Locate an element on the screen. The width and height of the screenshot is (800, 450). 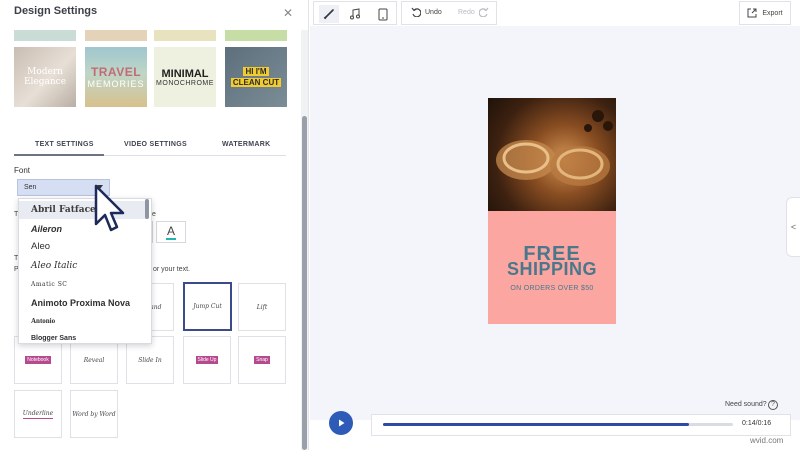
text-color-button: A is located at coordinates (171, 232).